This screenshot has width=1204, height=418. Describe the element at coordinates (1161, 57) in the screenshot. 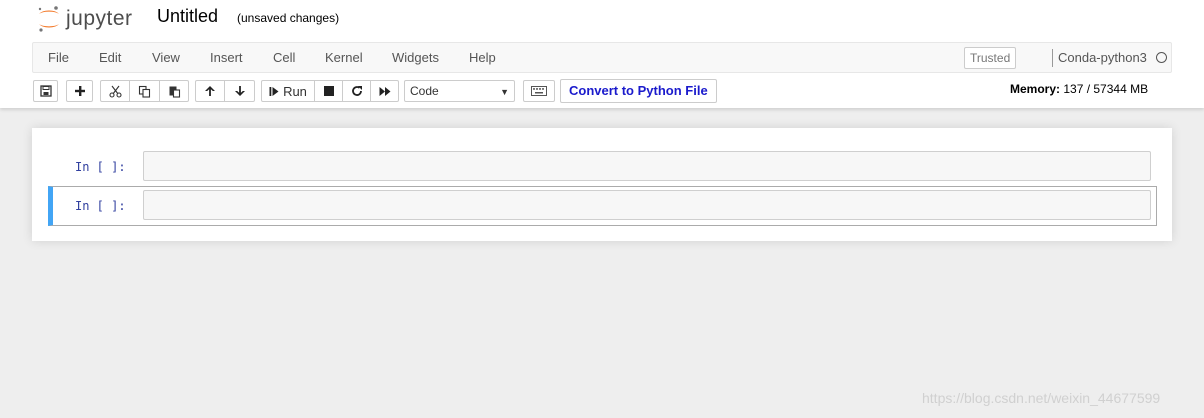

I see `kernel-idle-icon` at that location.